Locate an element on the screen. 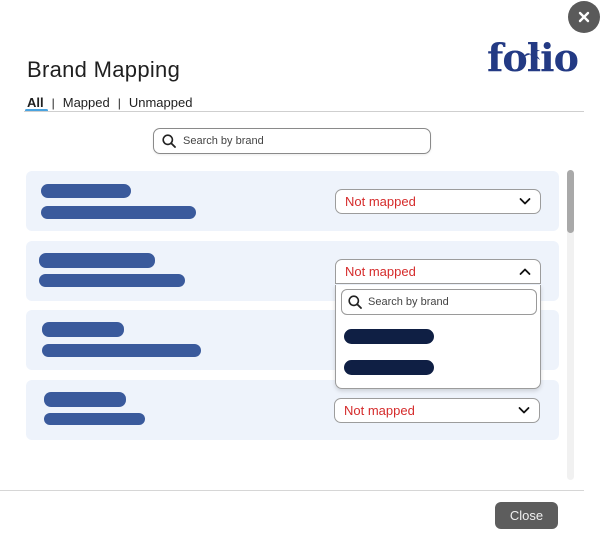  brand-dropdown-panel is located at coordinates (438, 337).